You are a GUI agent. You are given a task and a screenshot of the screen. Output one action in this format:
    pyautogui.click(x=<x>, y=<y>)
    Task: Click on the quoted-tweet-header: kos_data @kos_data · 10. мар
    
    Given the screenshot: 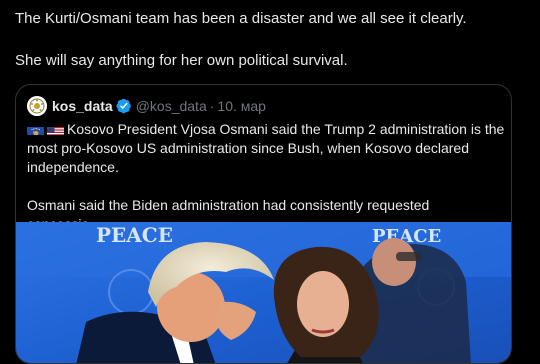 What is the action you would take?
    pyautogui.click(x=146, y=106)
    